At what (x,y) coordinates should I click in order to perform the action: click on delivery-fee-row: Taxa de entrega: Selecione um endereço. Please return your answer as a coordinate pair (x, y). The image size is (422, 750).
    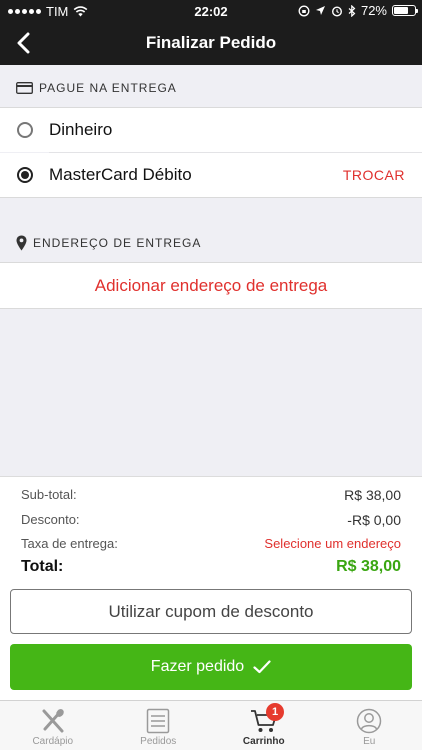
    Looking at the image, I should click on (211, 543).